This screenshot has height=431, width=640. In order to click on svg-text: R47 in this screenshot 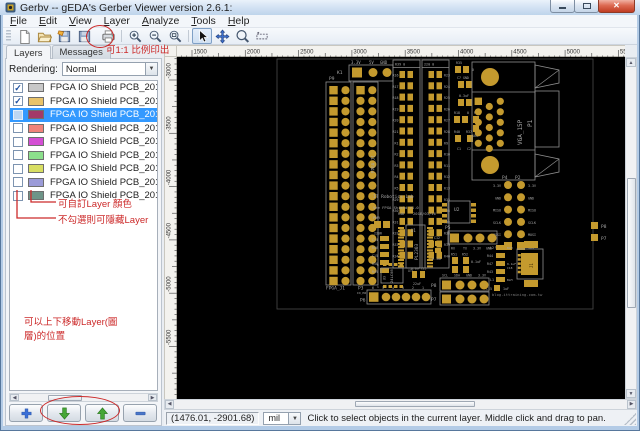, I will do `click(490, 264)`.